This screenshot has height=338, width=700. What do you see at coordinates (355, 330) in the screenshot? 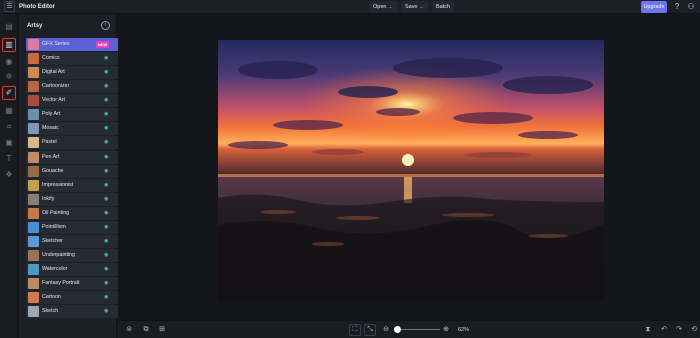
I see `fit-screen-icon: ⛶` at bounding box center [355, 330].